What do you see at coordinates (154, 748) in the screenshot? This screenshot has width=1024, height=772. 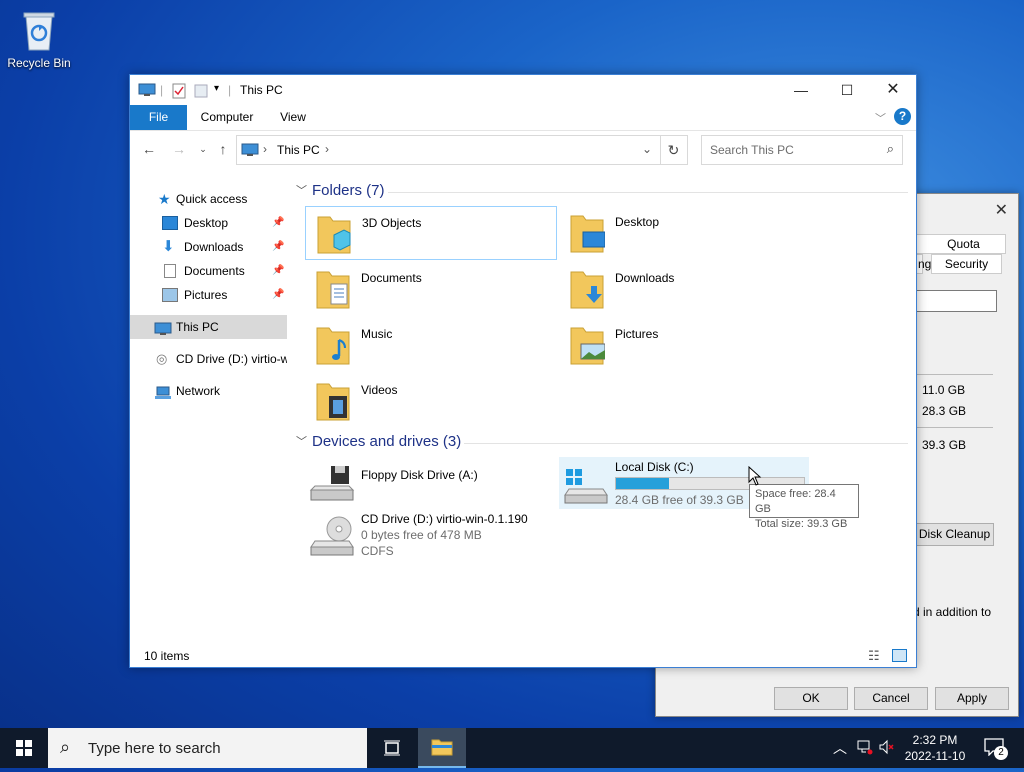 I see `taskbar-search-input: Type here to search` at bounding box center [154, 748].